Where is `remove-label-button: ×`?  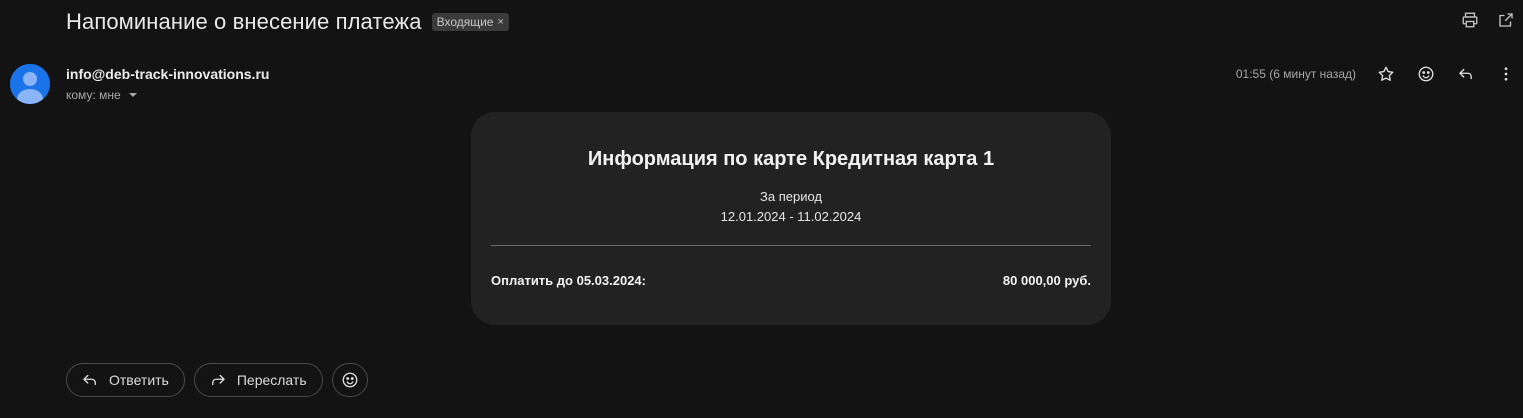 remove-label-button: × is located at coordinates (500, 22).